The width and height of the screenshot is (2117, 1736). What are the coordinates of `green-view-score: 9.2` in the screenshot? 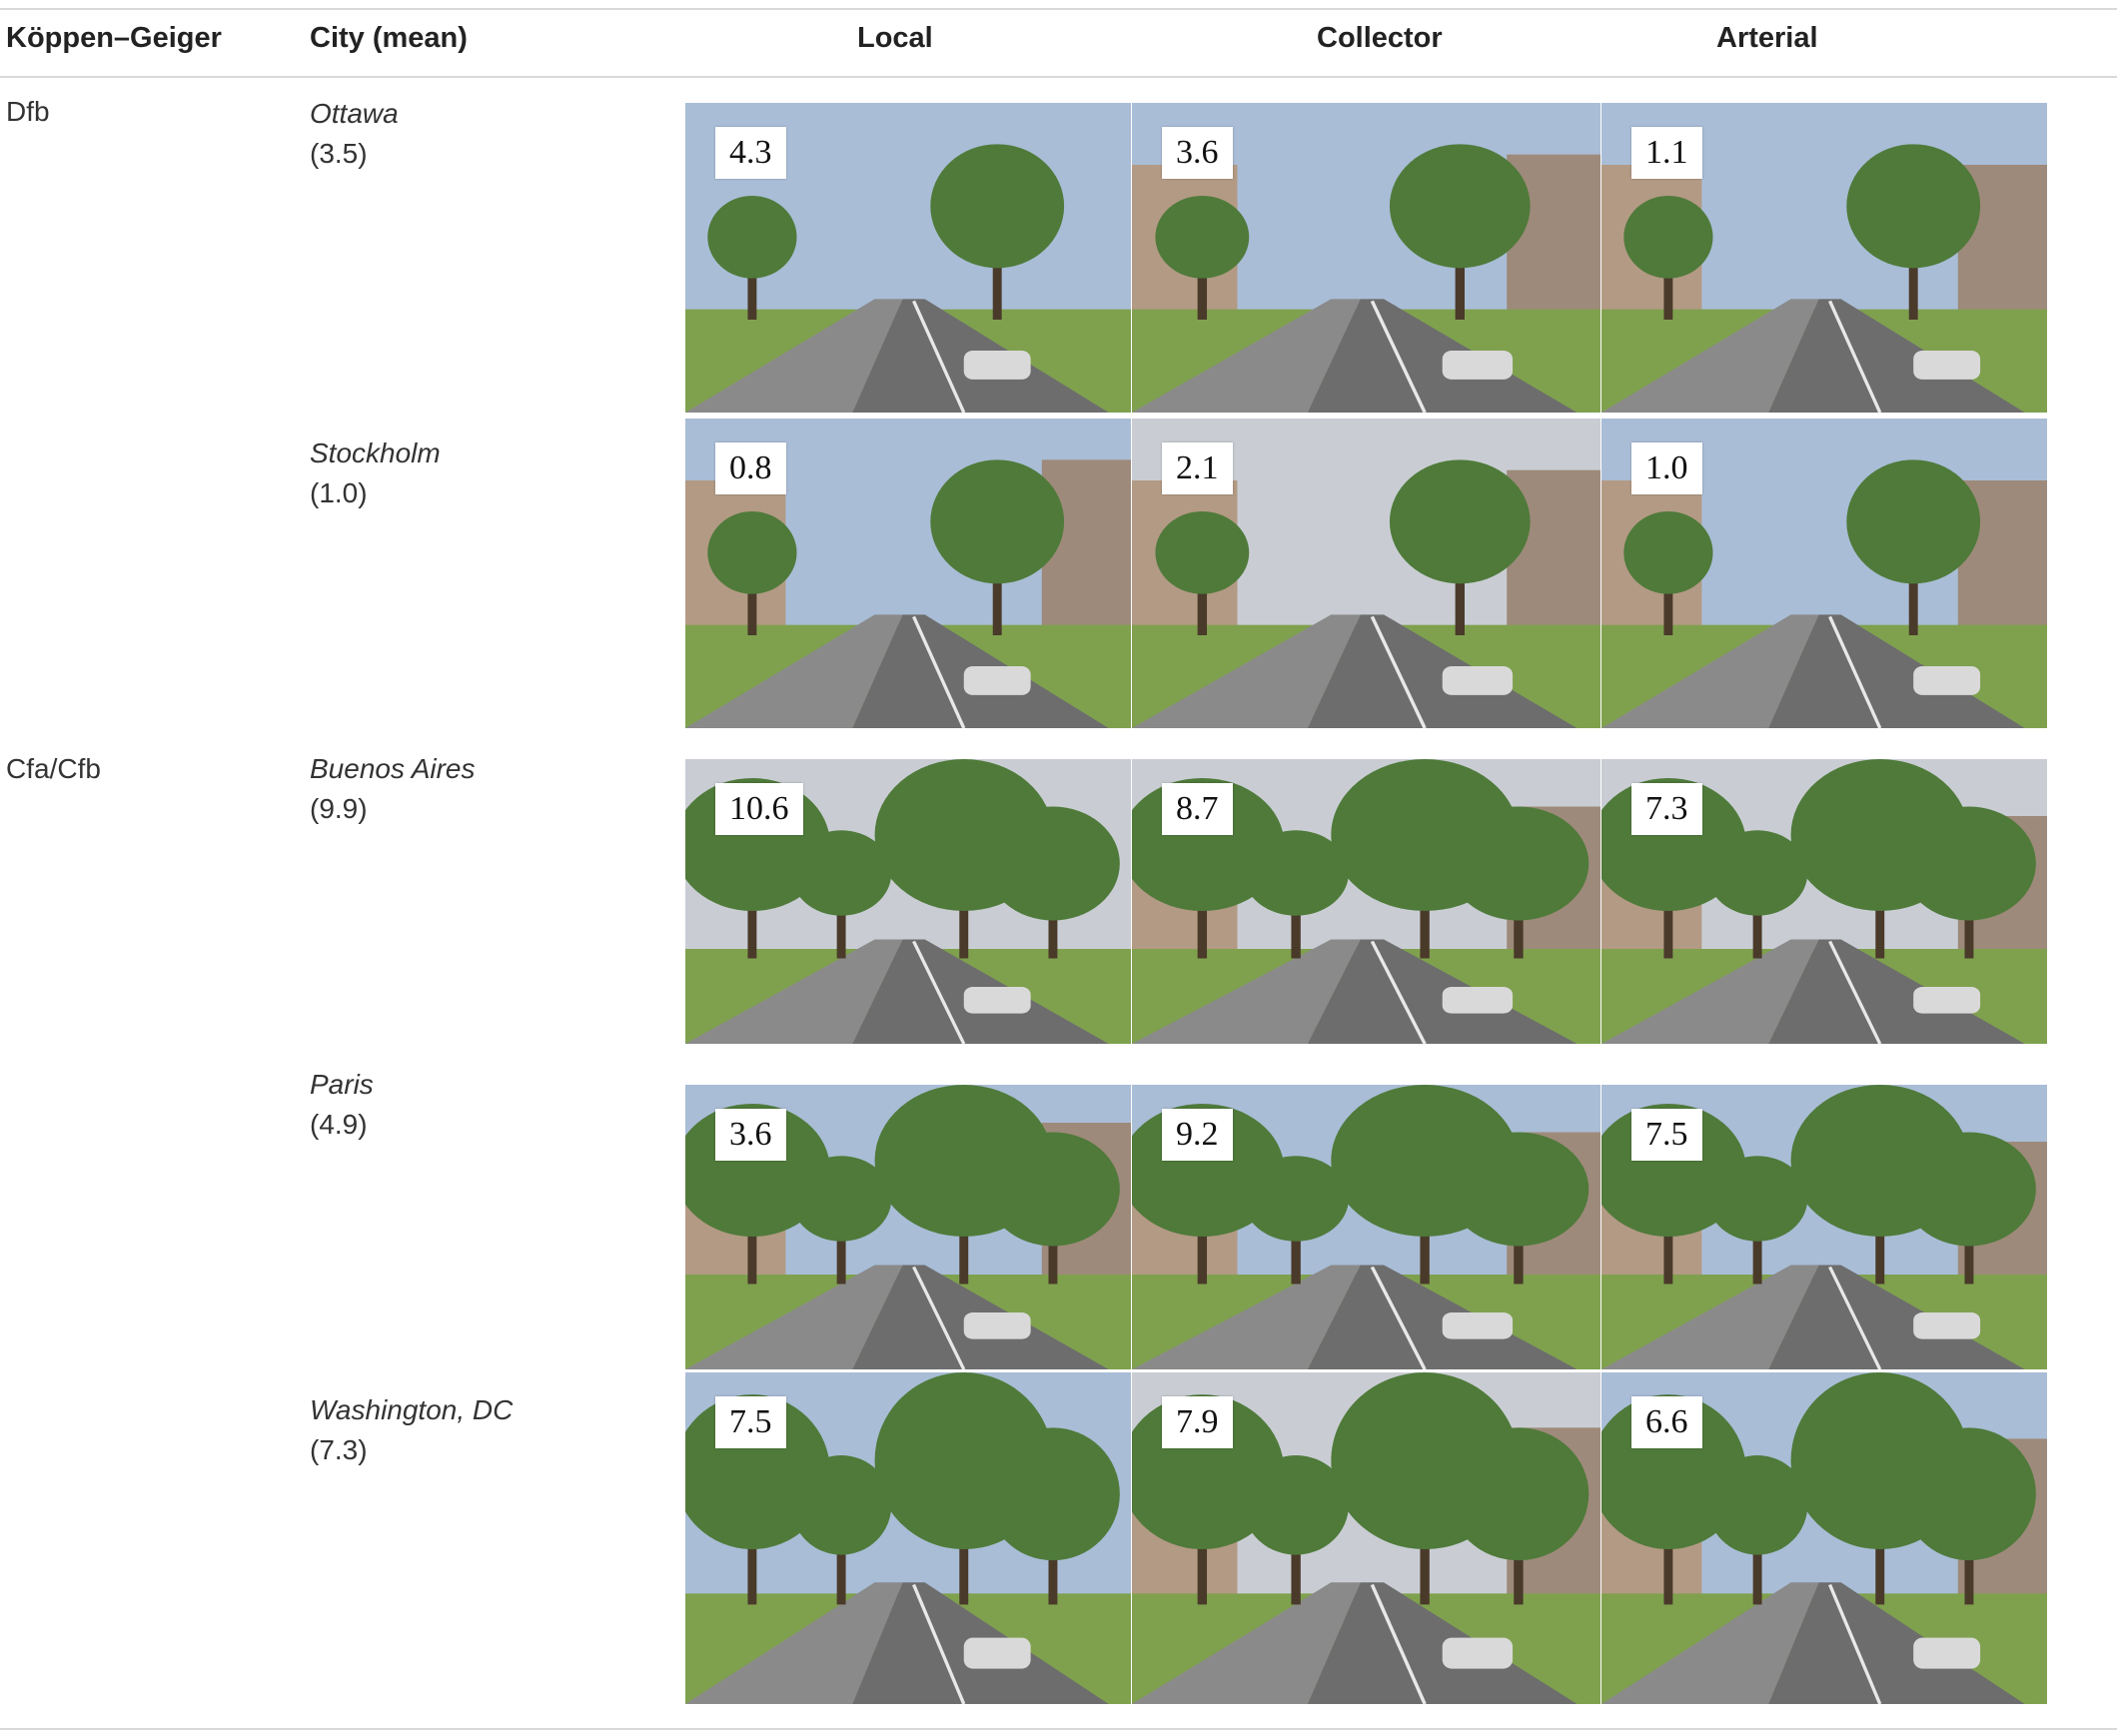 It's located at (1197, 1135).